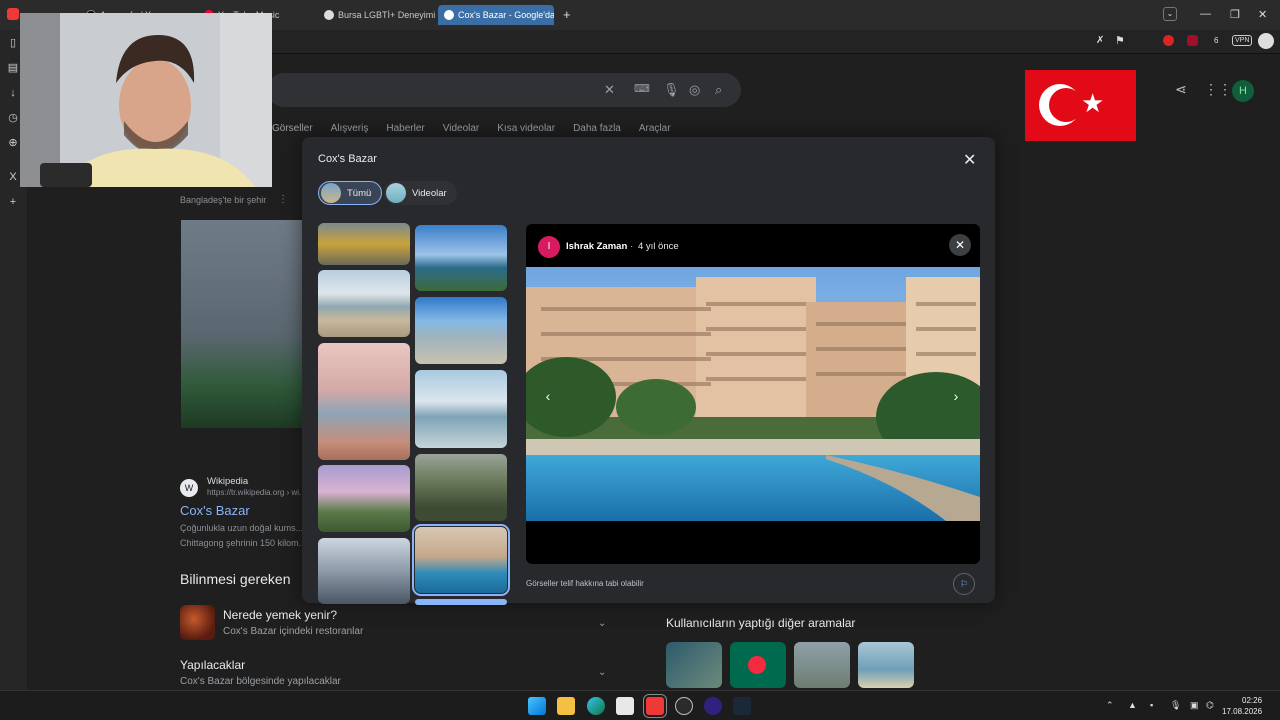 The image size is (1280, 720). I want to click on apps-icon: ⋮⋮, so click(1218, 89).